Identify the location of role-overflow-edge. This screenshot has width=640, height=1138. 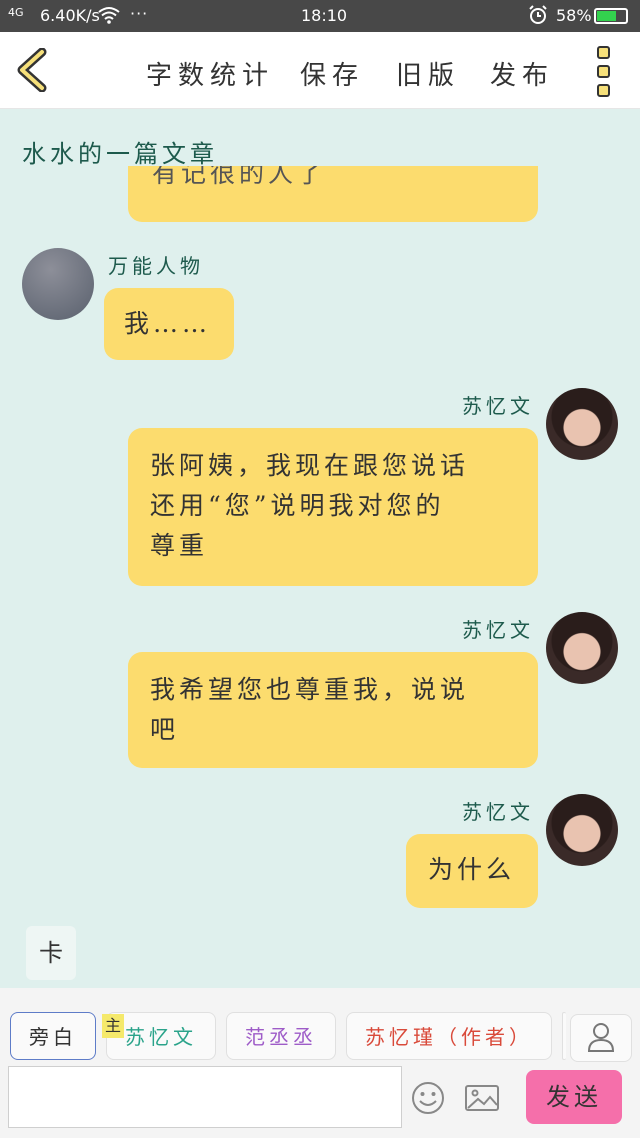
(564, 1036).